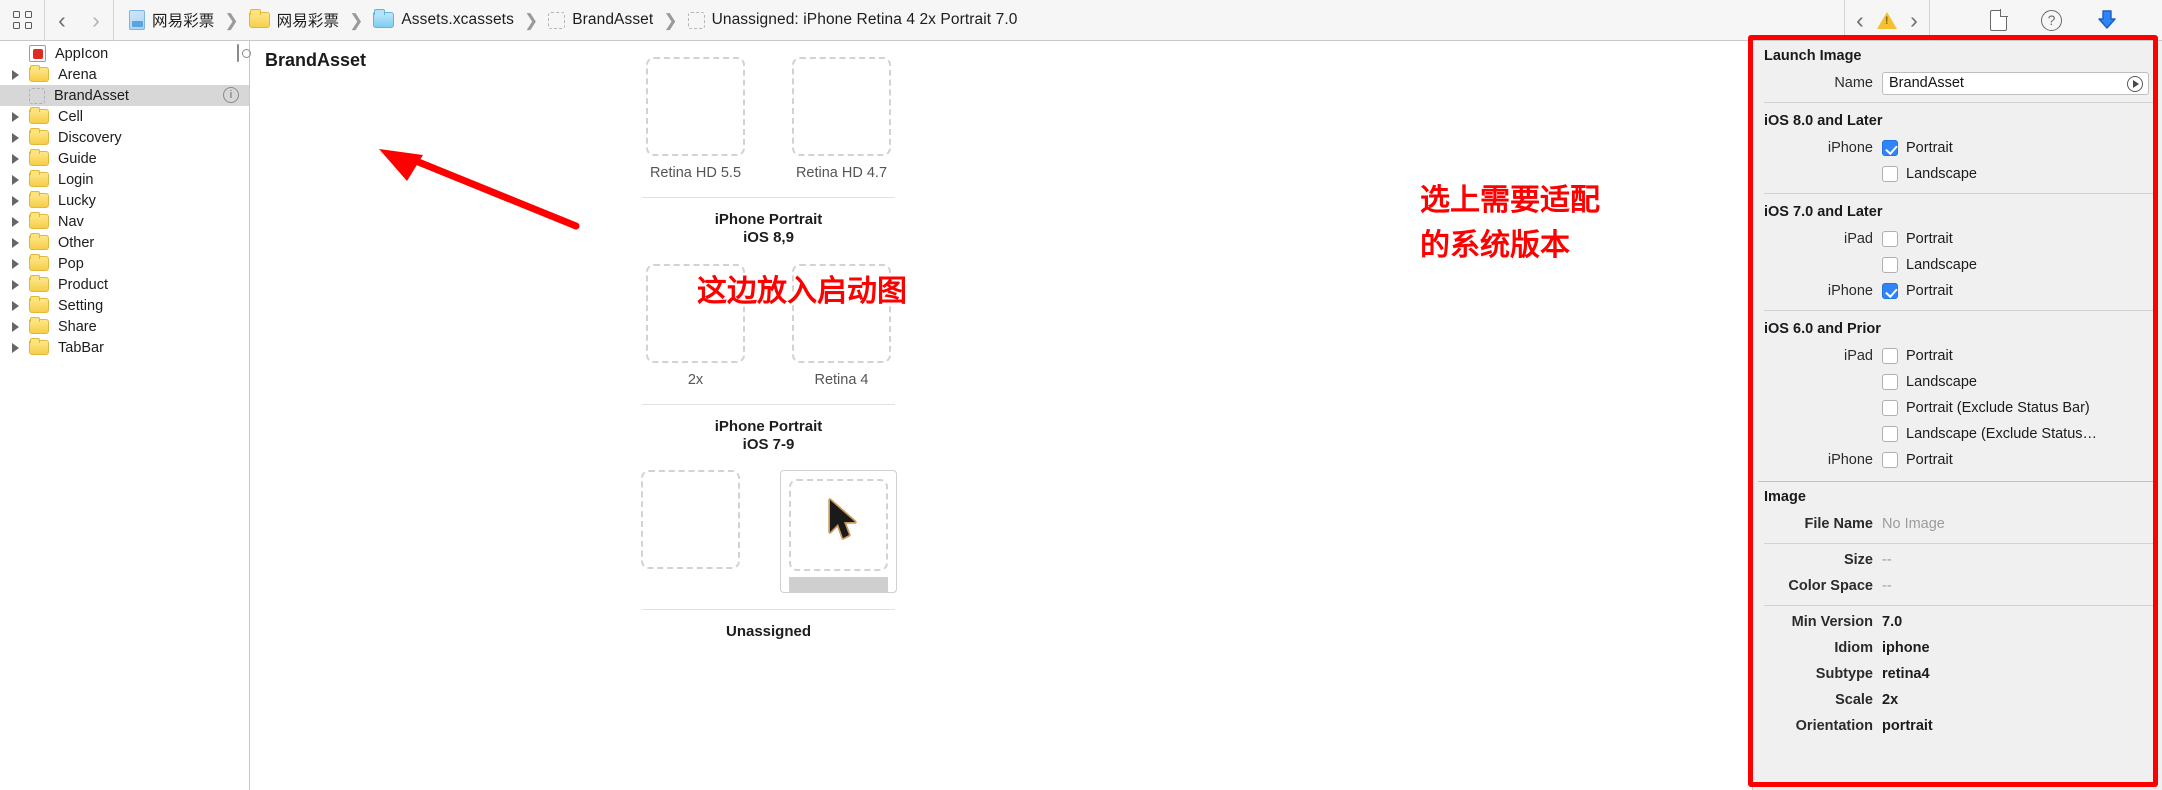 Image resolution: width=2162 pixels, height=790 pixels. Describe the element at coordinates (1860, 20) in the screenshot. I see `previous-issue-button: ‹` at that location.